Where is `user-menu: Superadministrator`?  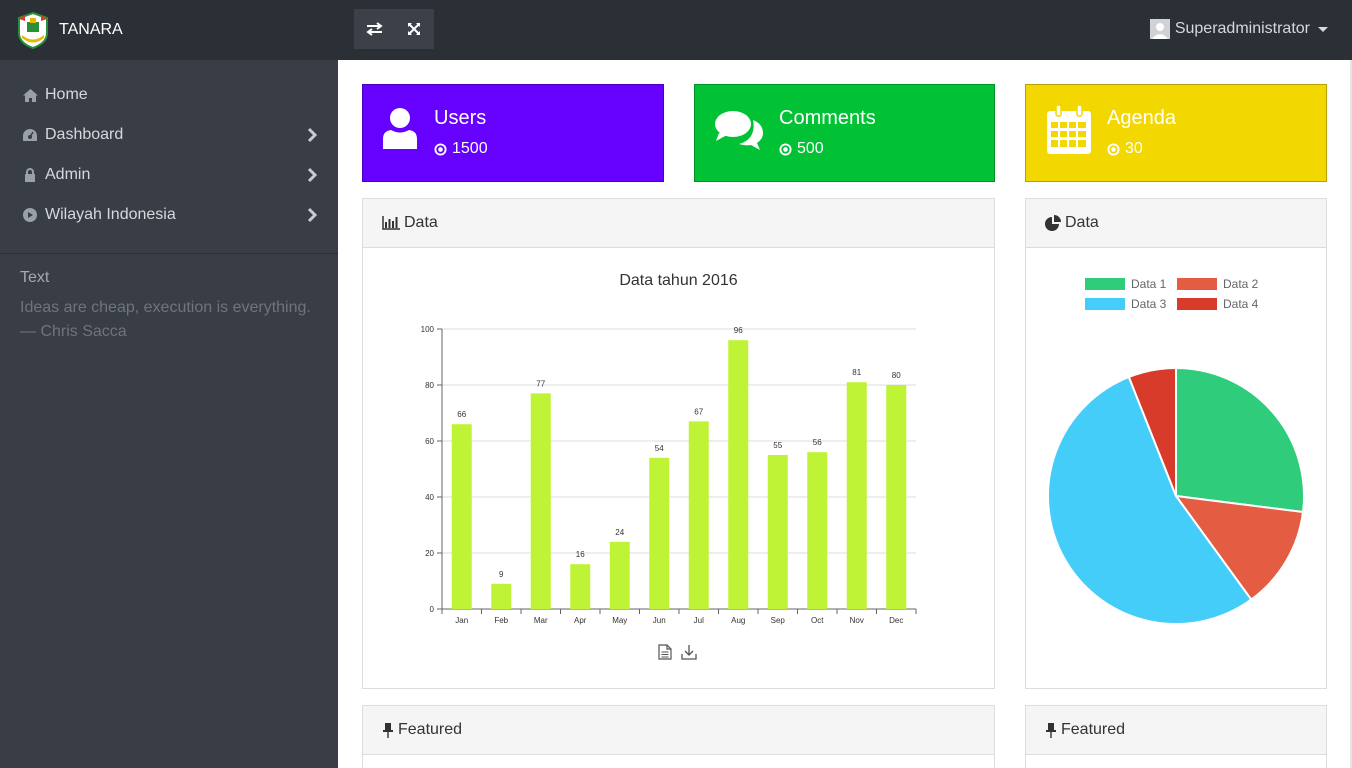 user-menu: Superadministrator is located at coordinates (1238, 29).